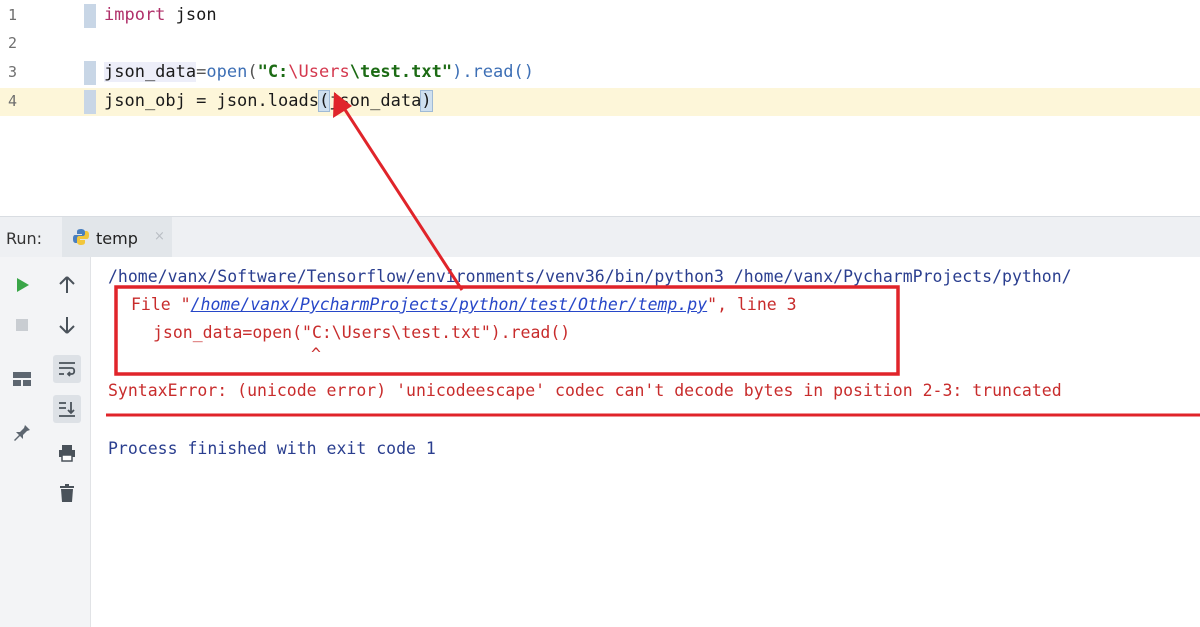  What do you see at coordinates (324, 101) in the screenshot?
I see `matched-bracket: (` at bounding box center [324, 101].